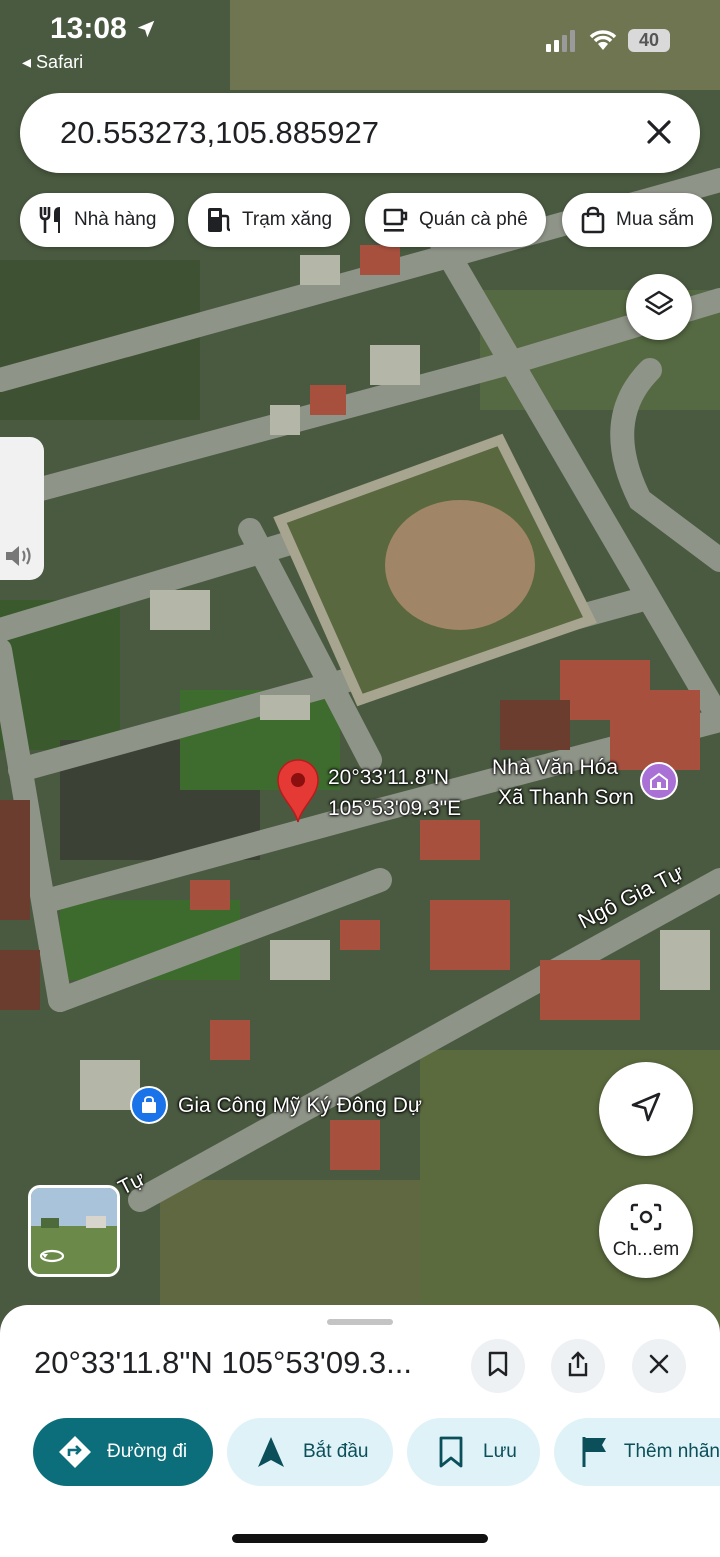  What do you see at coordinates (389, 777) in the screenshot?
I see `pin-latitude-label: 20°33'11.8"N` at bounding box center [389, 777].